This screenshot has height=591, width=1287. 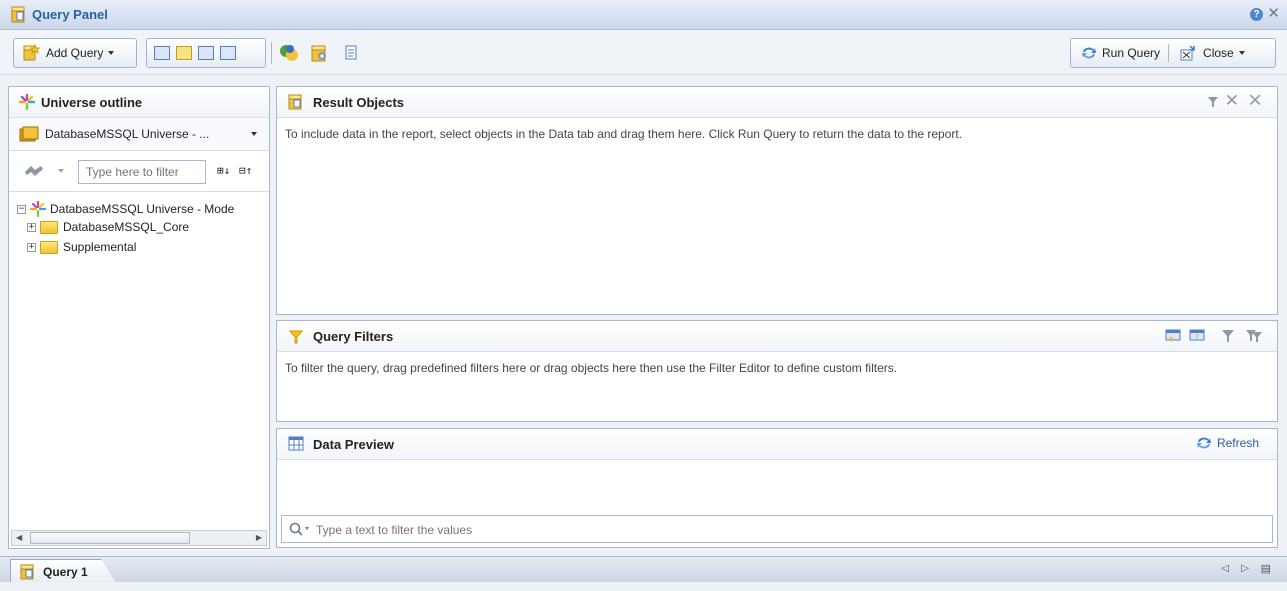 I want to click on universe-outline-title: Universe outline, so click(x=92, y=102).